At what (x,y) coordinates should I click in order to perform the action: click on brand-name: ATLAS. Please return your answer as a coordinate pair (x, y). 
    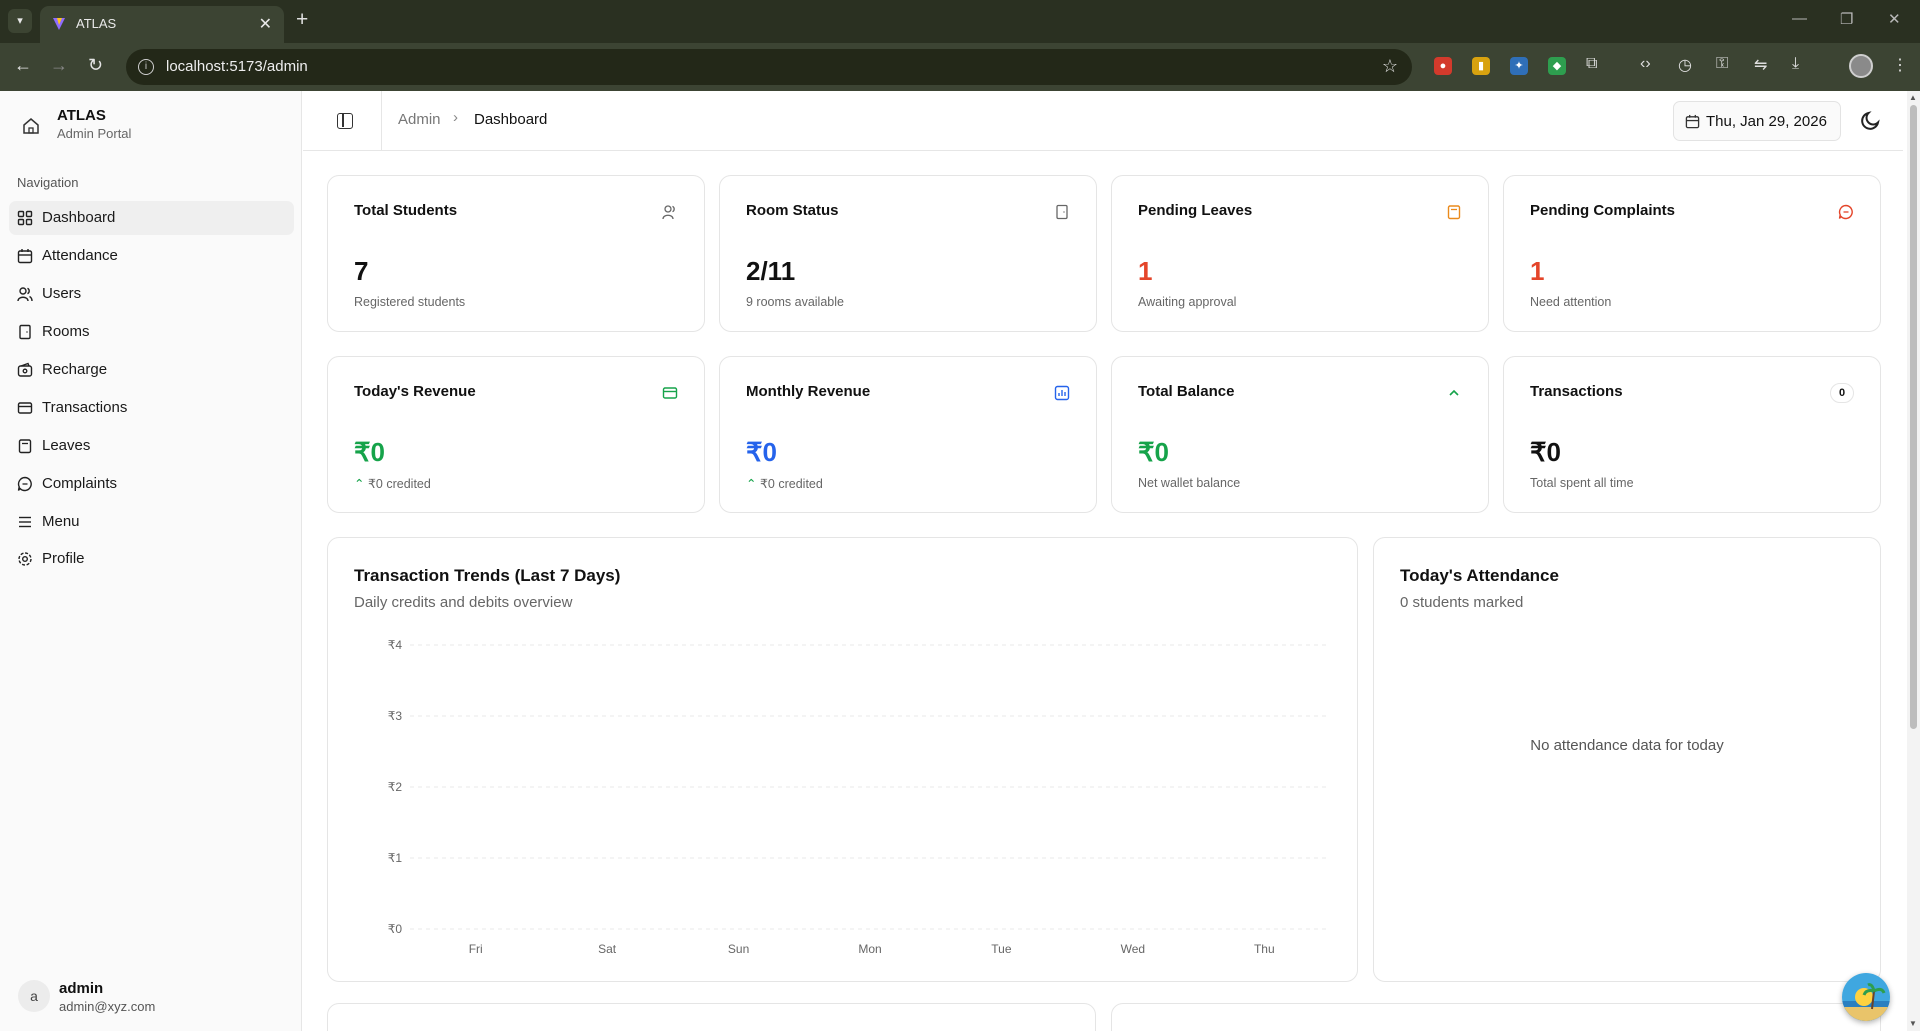
    Looking at the image, I should click on (81, 115).